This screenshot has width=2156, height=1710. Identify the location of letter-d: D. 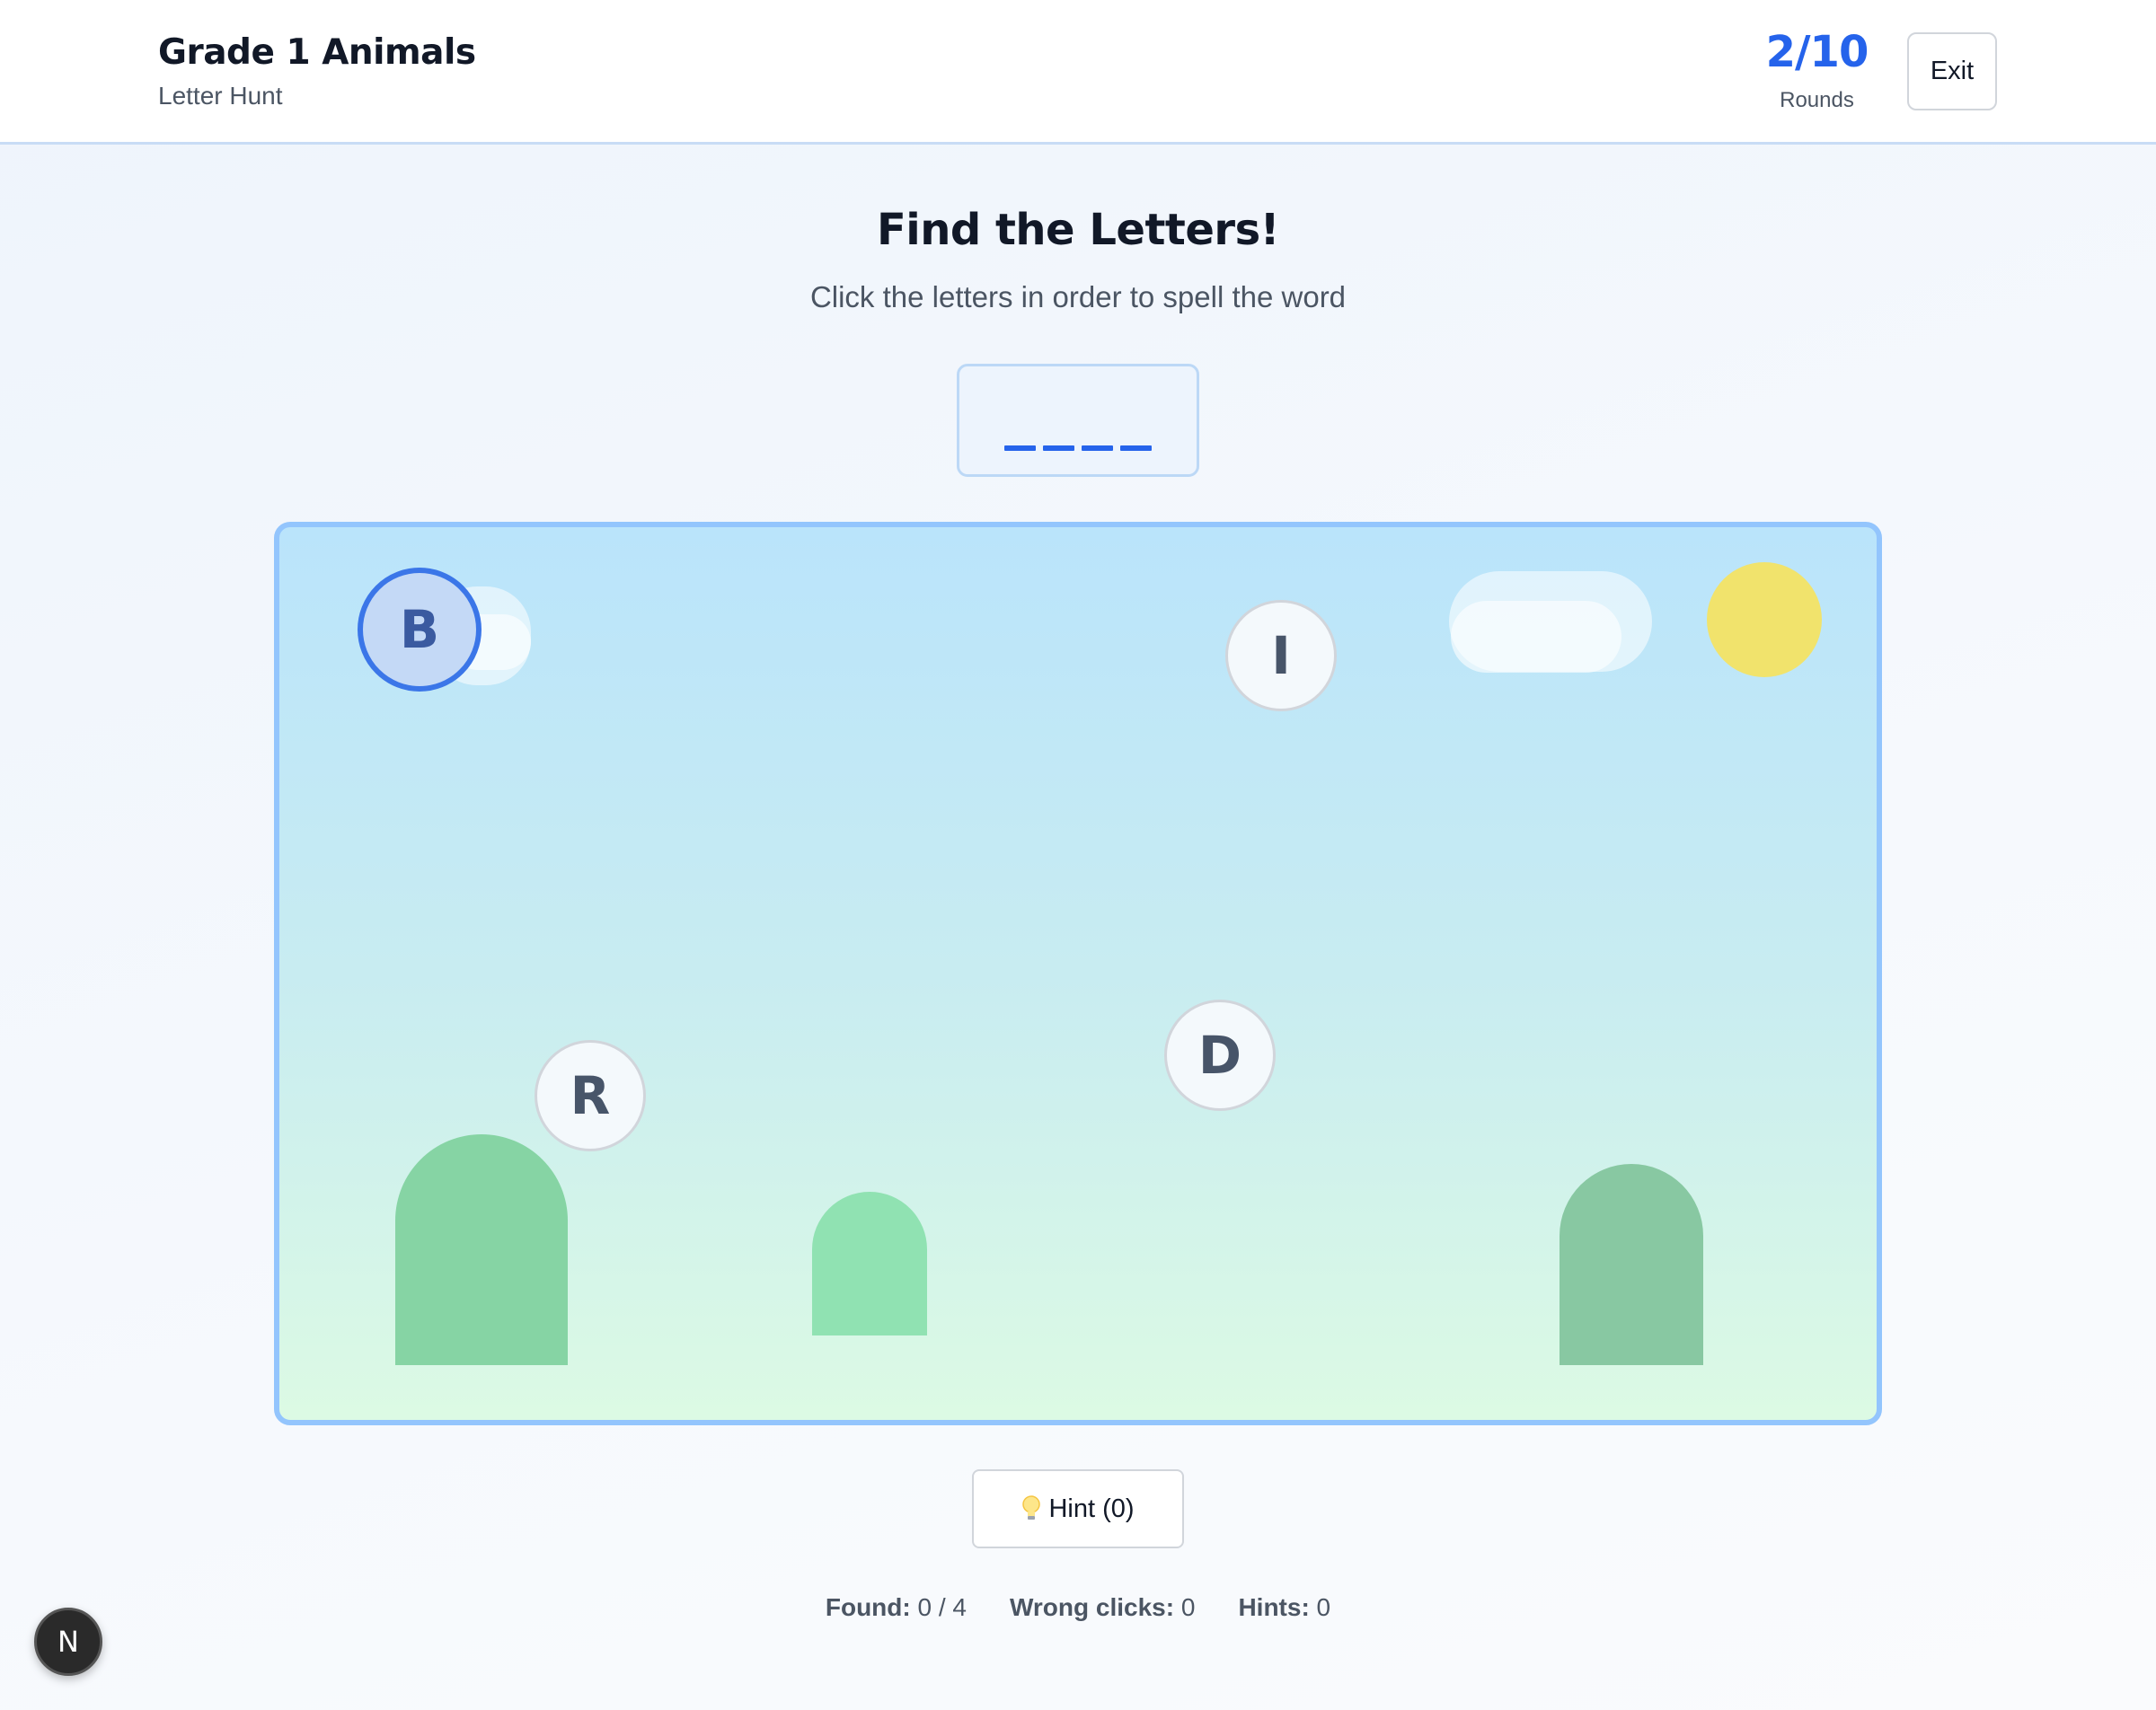
(1220, 1055).